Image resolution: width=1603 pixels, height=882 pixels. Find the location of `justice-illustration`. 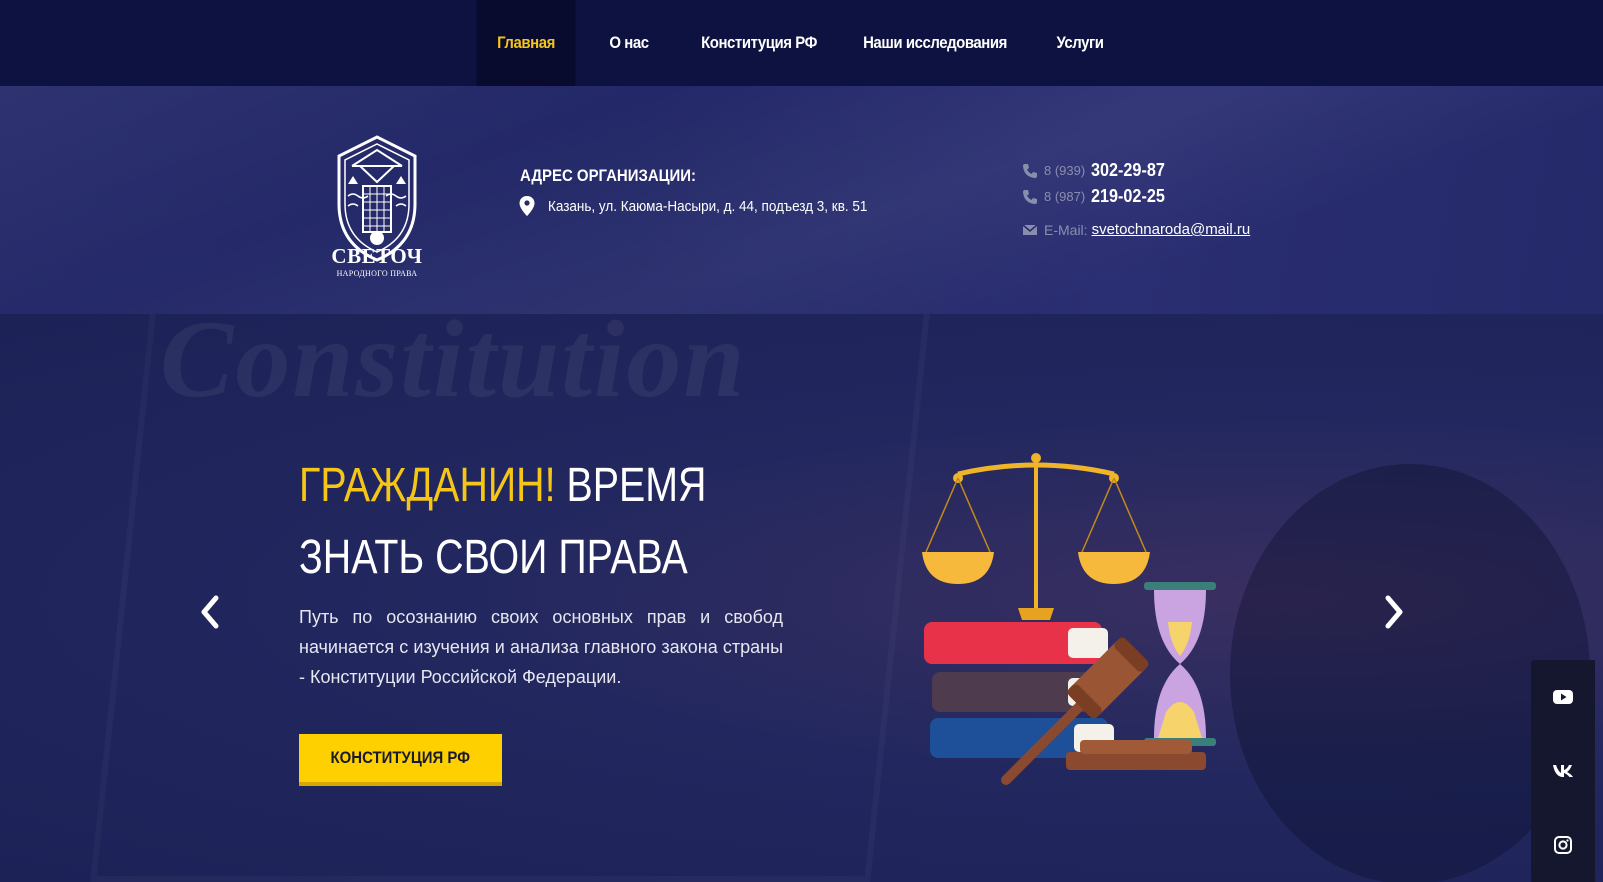

justice-illustration is located at coordinates (1069, 619).